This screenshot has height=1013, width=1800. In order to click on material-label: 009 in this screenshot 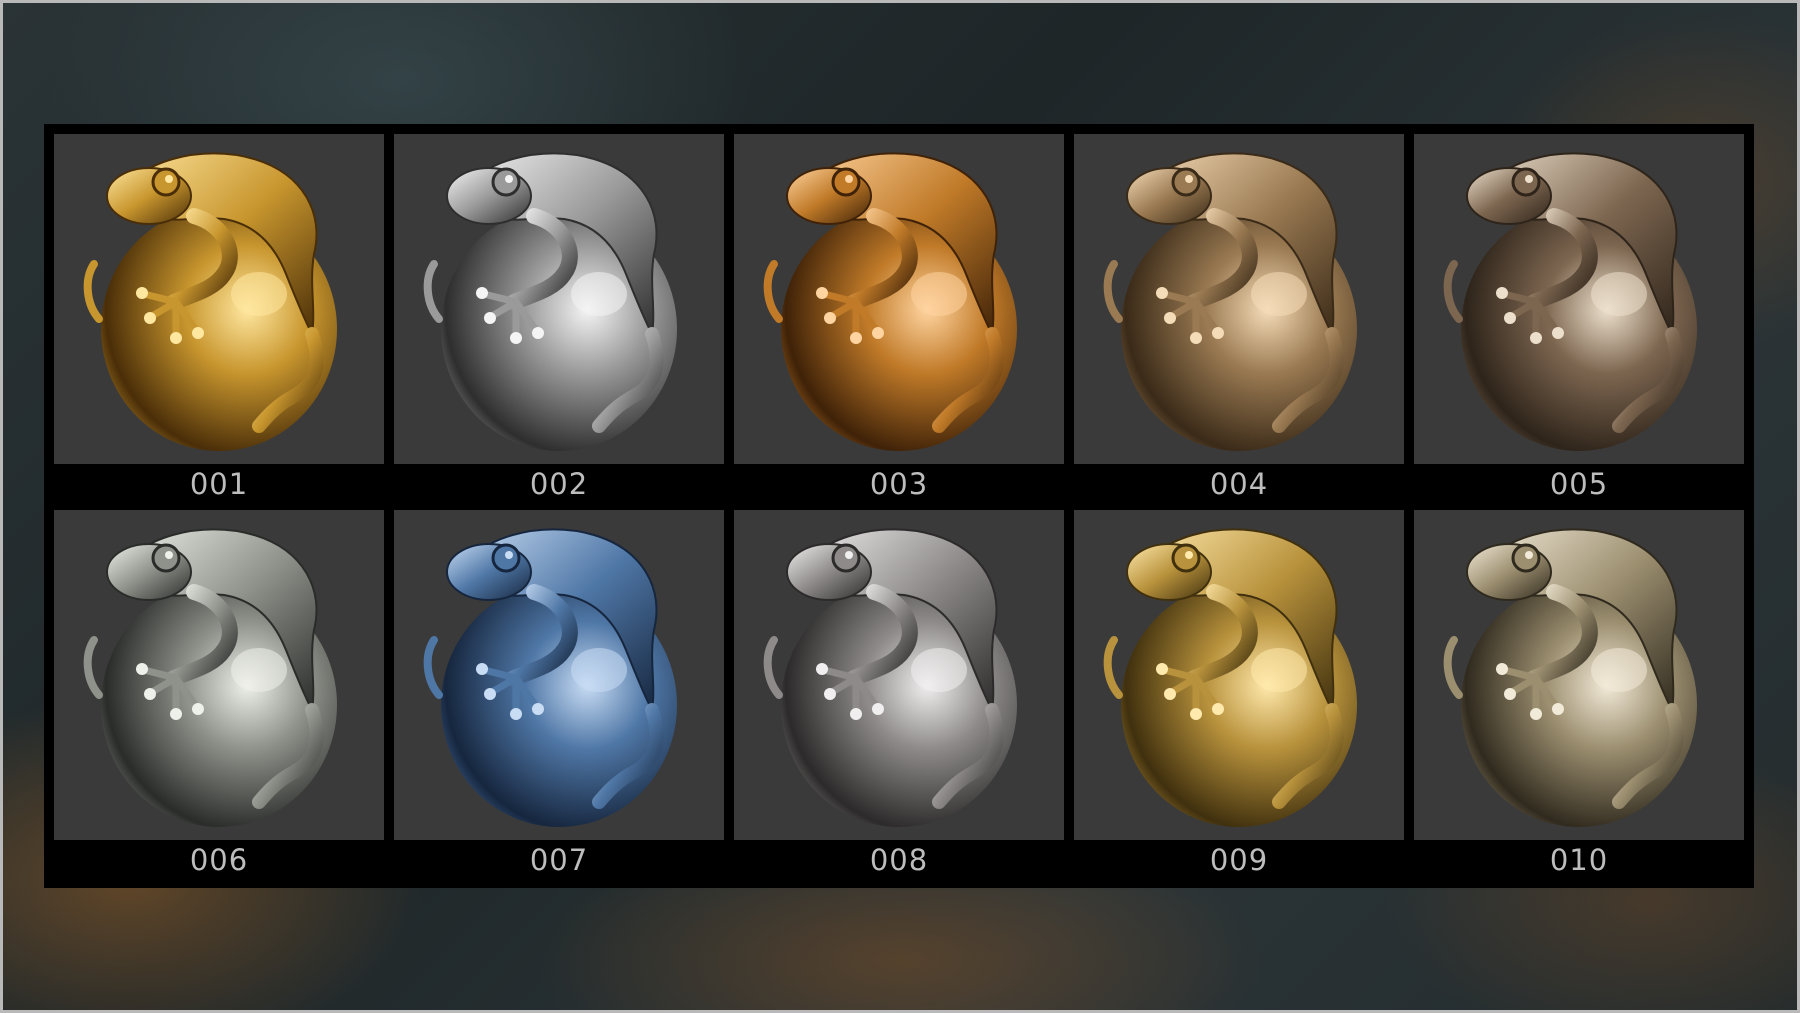, I will do `click(1239, 860)`.